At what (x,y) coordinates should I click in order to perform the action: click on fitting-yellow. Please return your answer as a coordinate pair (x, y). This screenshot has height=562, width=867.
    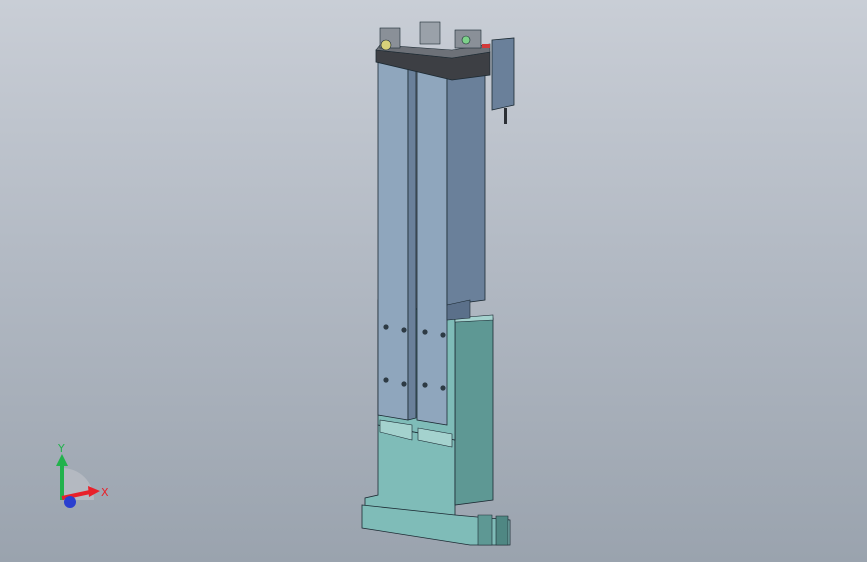
    Looking at the image, I should click on (386, 45).